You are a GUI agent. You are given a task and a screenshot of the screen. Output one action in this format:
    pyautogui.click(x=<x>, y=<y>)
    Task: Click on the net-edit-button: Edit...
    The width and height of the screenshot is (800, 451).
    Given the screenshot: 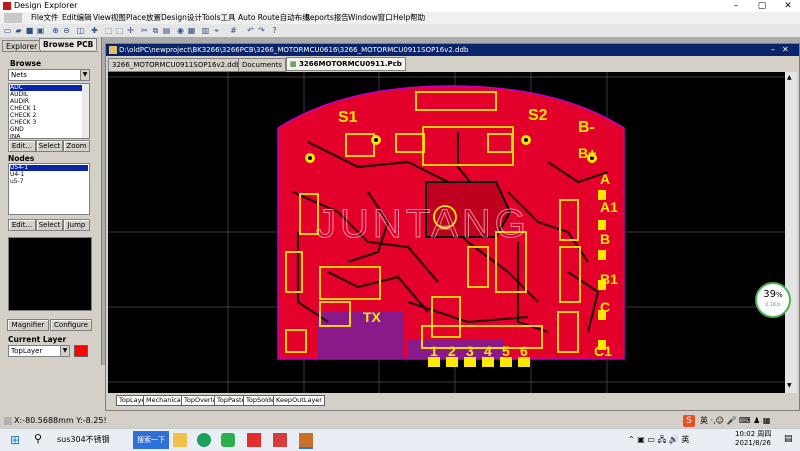 What is the action you would take?
    pyautogui.click(x=22, y=146)
    